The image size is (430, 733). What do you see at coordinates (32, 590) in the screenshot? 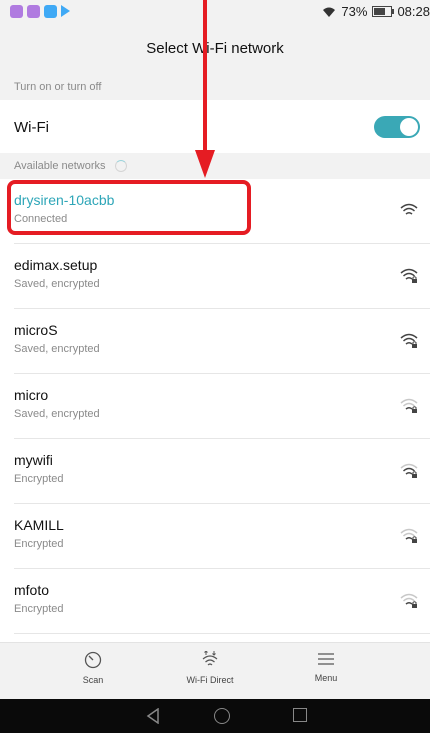
I see `network-name: mfoto` at bounding box center [32, 590].